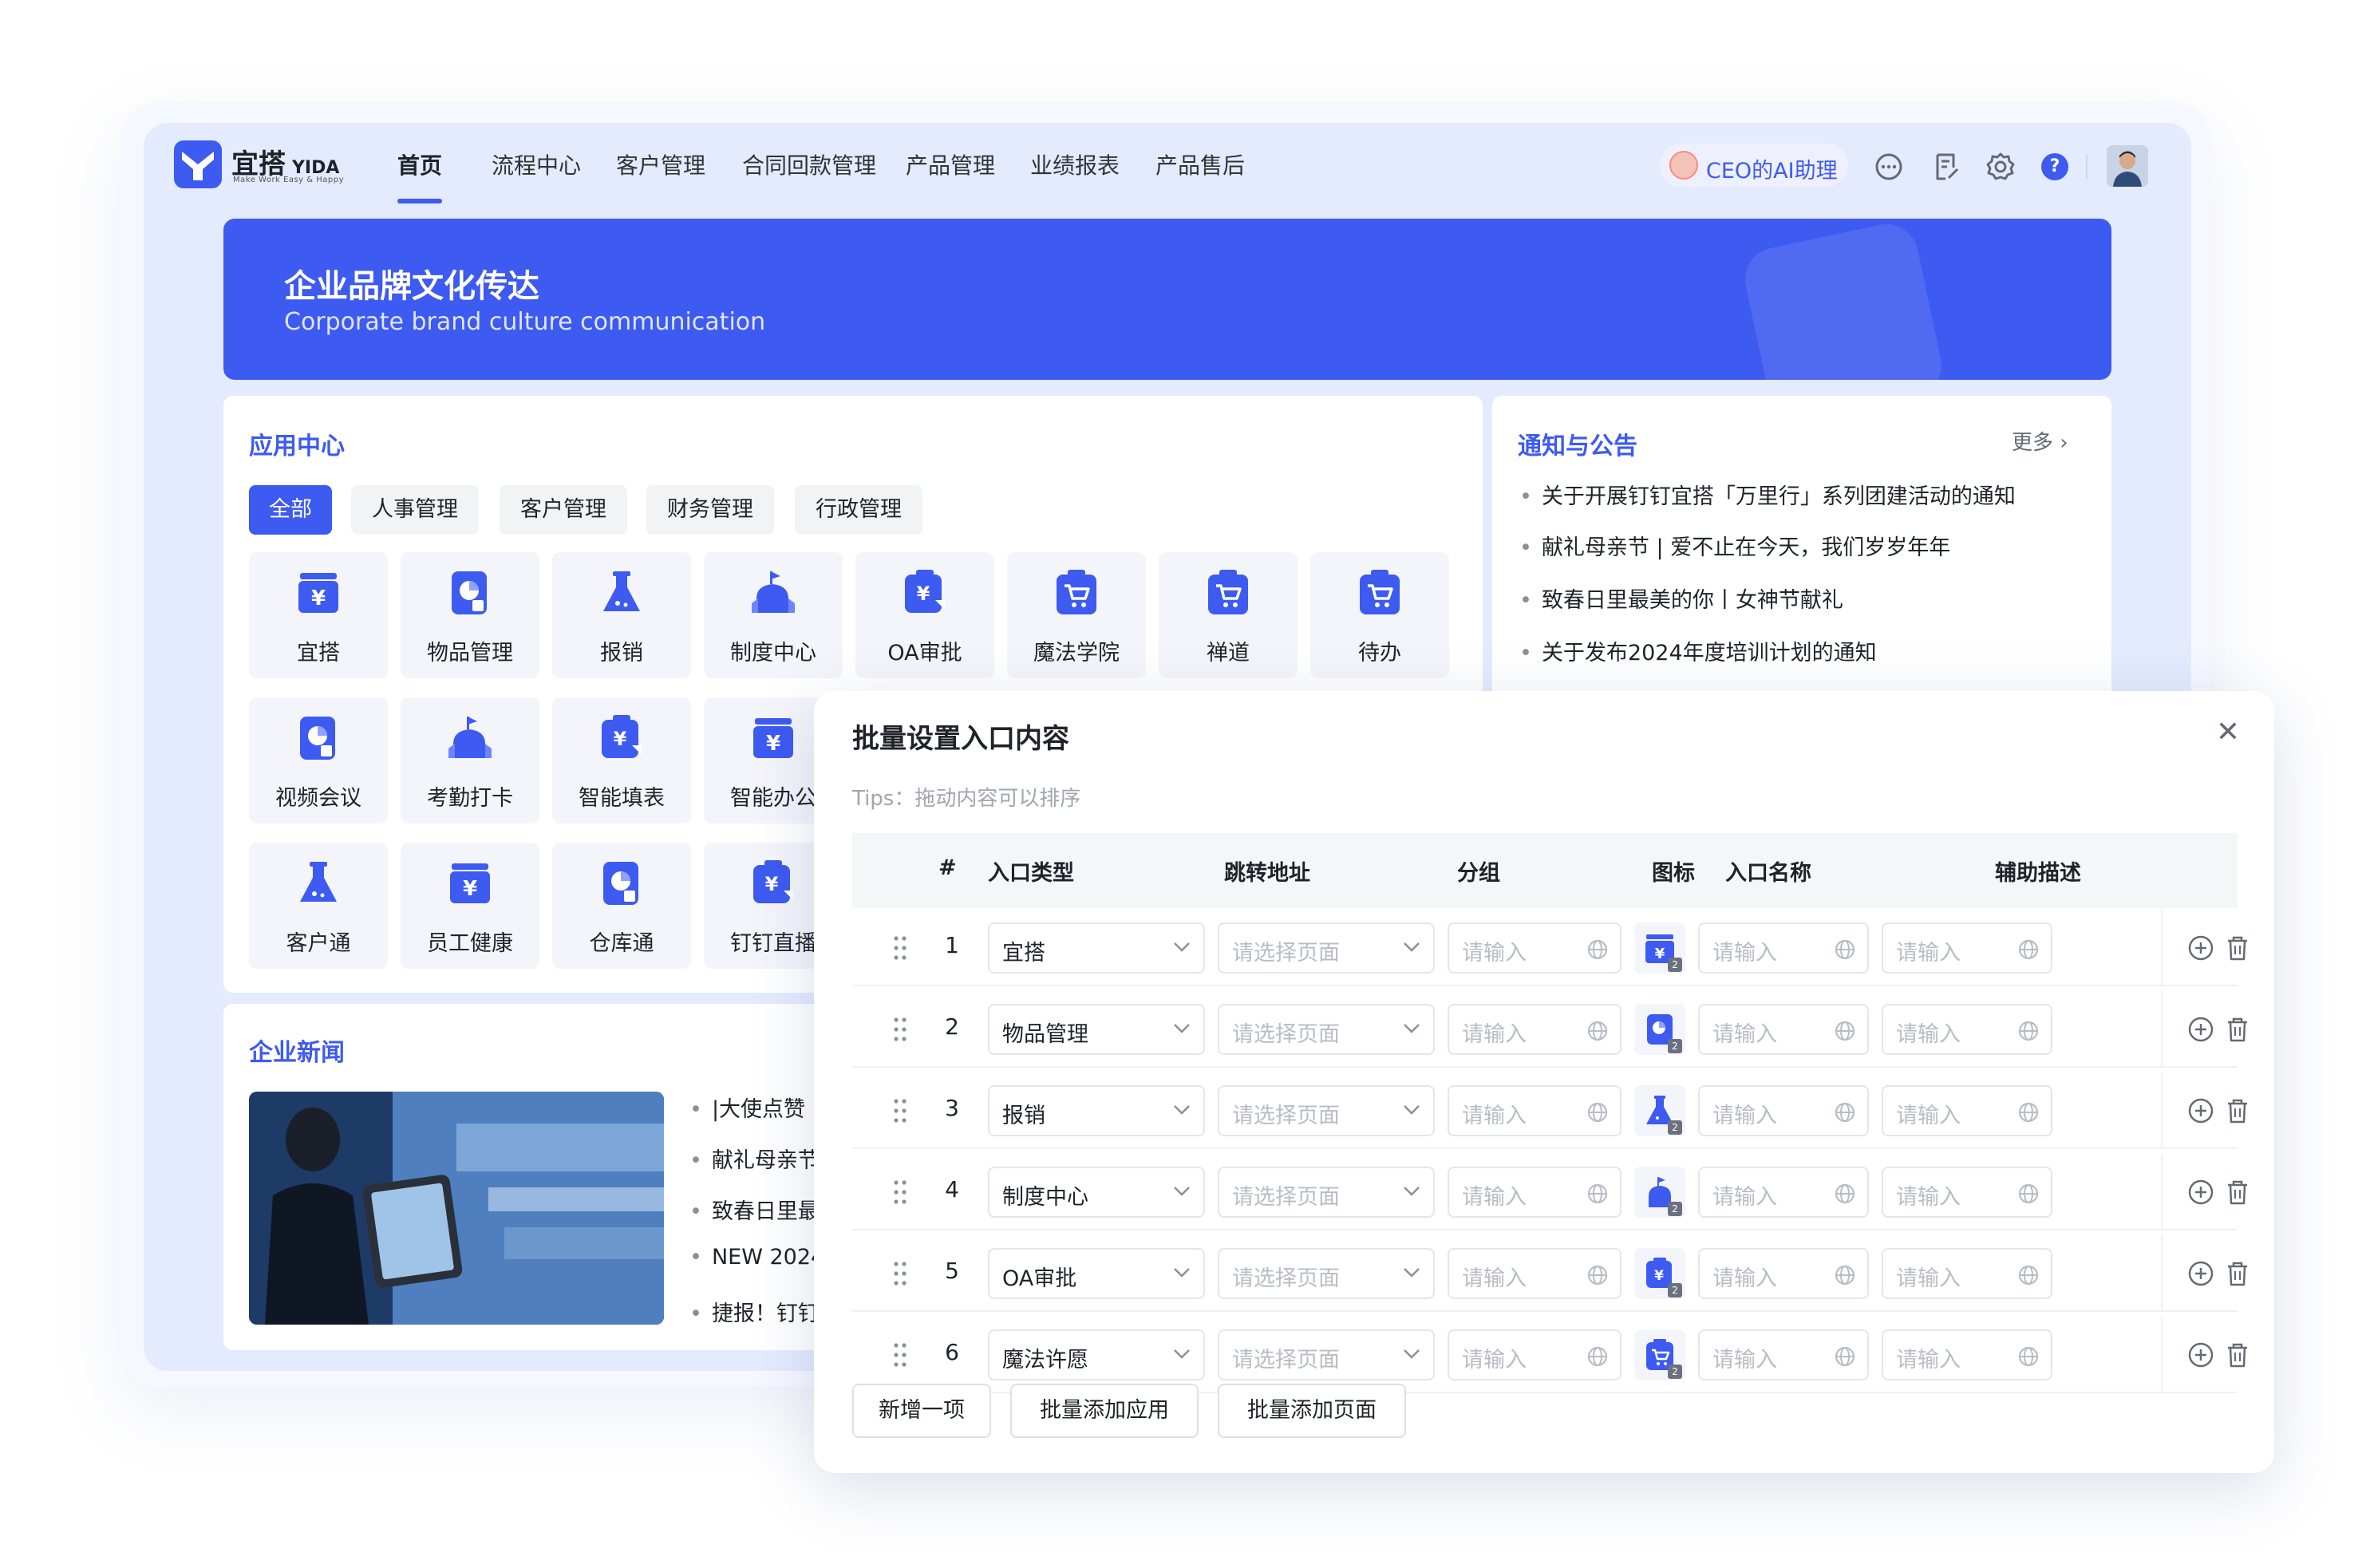 The height and width of the screenshot is (1568, 2370). I want to click on close-icon: ✕, so click(2228, 732).